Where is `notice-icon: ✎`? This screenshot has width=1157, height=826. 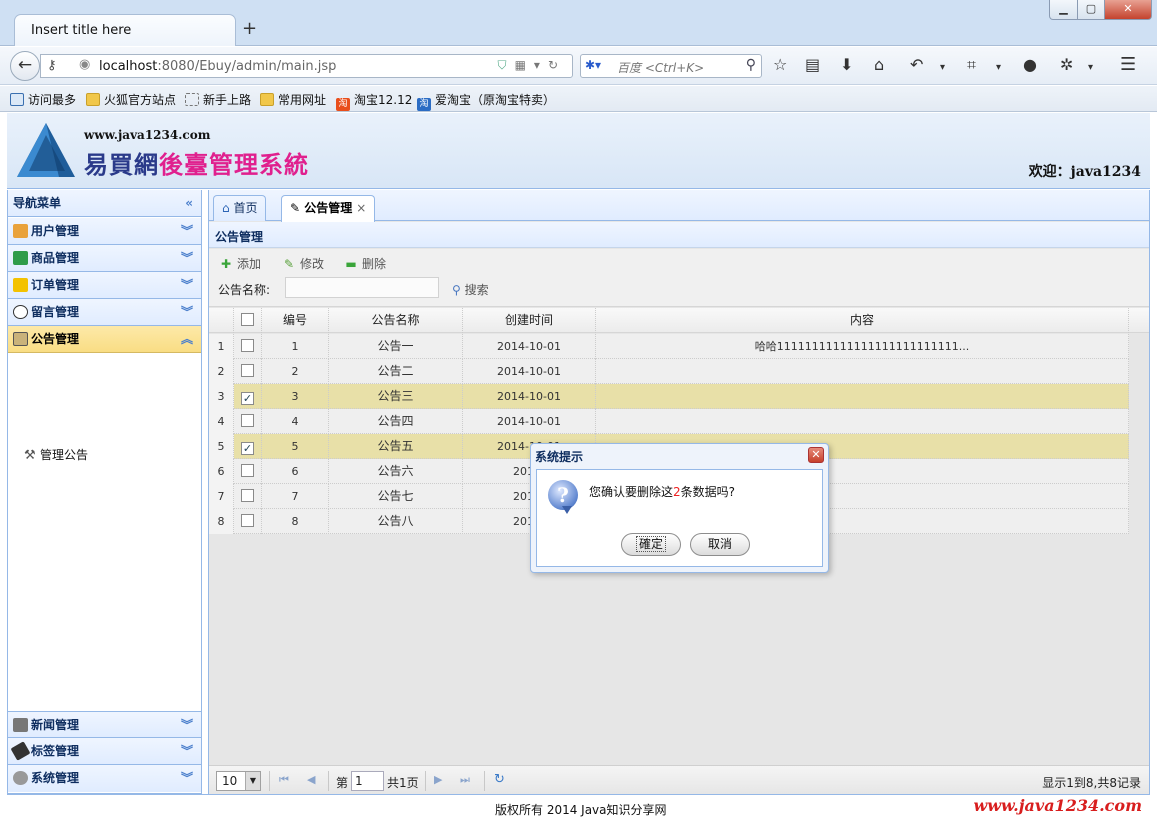 notice-icon: ✎ is located at coordinates (295, 208).